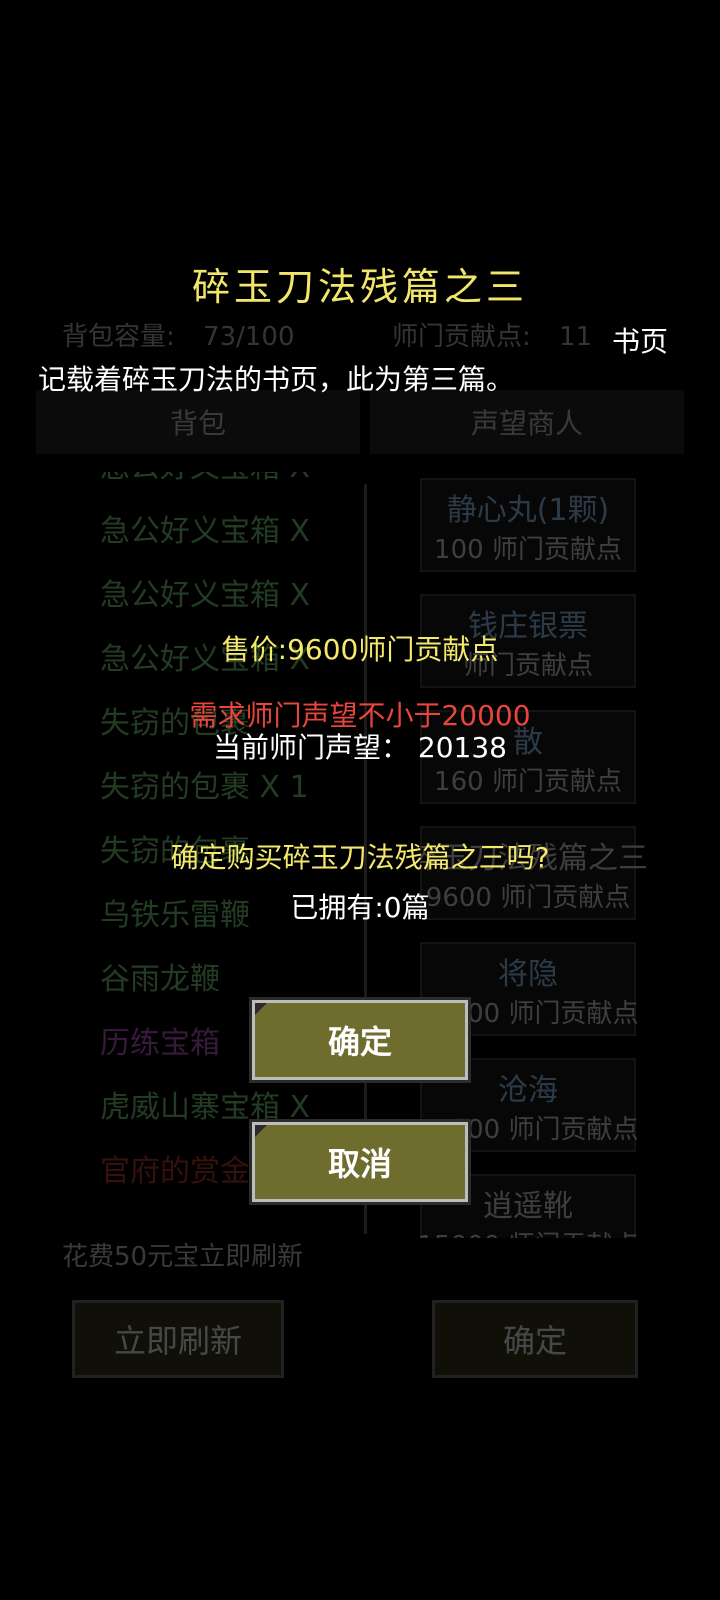 The width and height of the screenshot is (720, 1600). What do you see at coordinates (183, 1257) in the screenshot?
I see `refresh-cost-text: 花费50元宝立即刷新` at bounding box center [183, 1257].